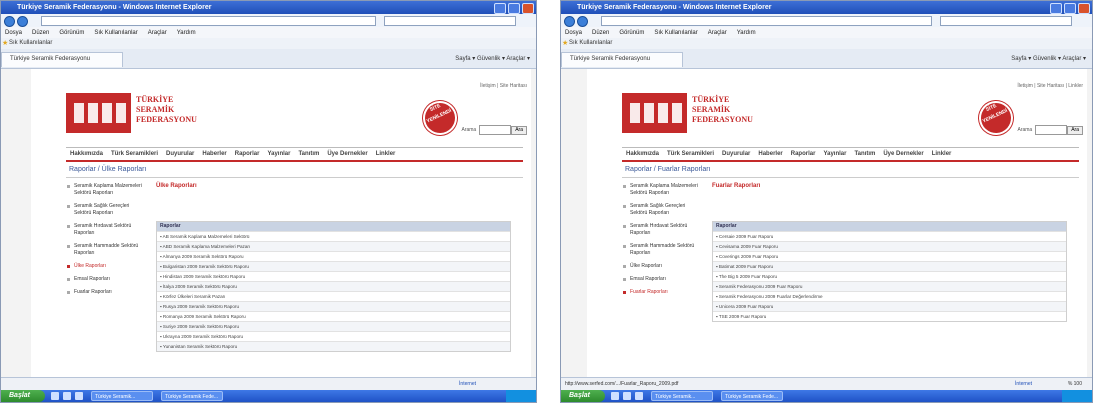 The width and height of the screenshot is (1093, 403). Describe the element at coordinates (247, 154) in the screenshot. I see `nav-item: Raporlar` at that location.